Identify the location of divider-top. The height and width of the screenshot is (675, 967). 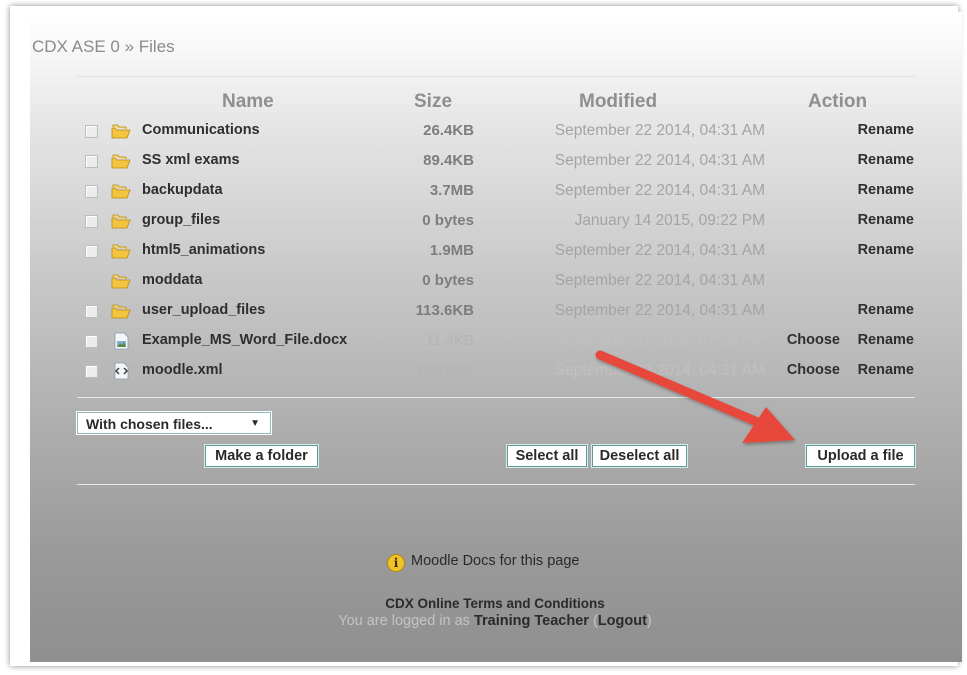
(496, 76).